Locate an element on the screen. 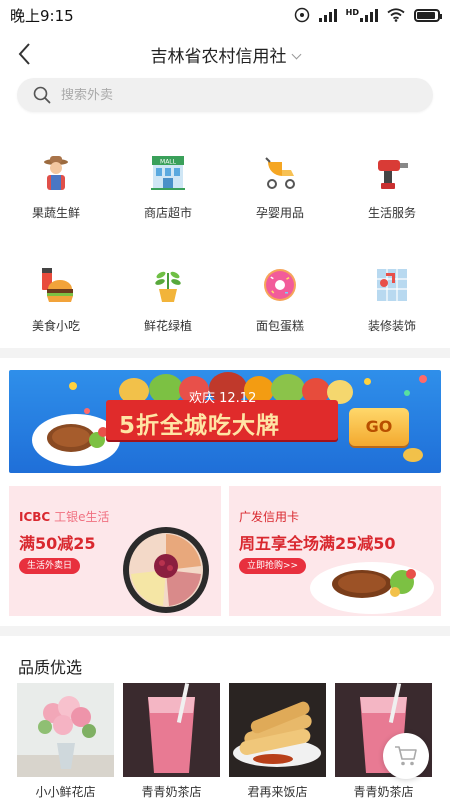 This screenshot has width=450, height=800. banner-subtitle: 欢庆 12.12 is located at coordinates (223, 398).